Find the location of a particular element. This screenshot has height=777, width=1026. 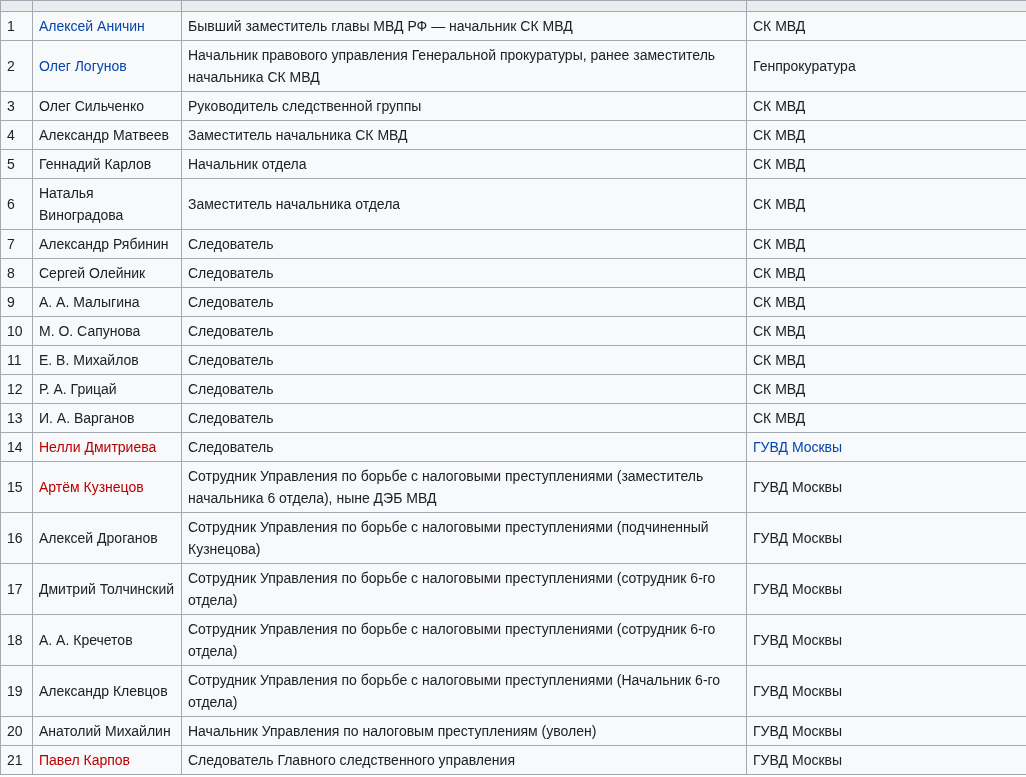

position-text: Сотрудник Управления по борьбе с налоговыми преступлениями (Начальник 6-го отдела) is located at coordinates (454, 691).